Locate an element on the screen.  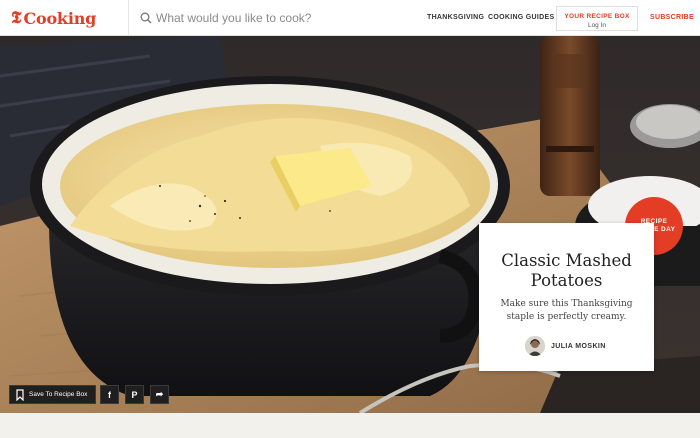
save-label: Save To Recipe Box is located at coordinates (58, 394).